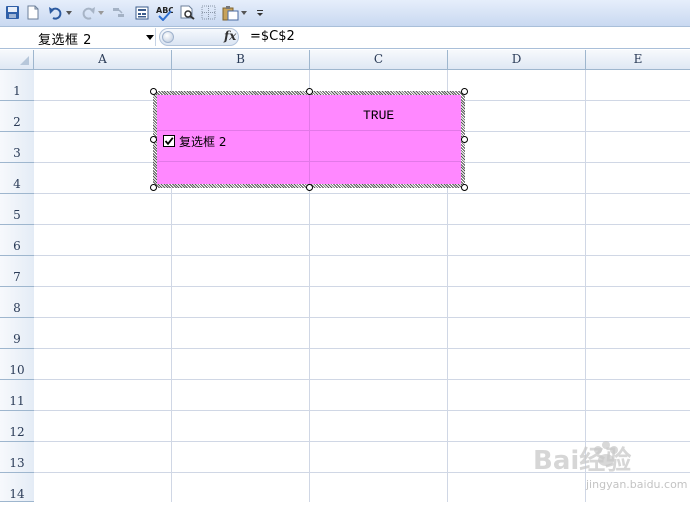  I want to click on svg-text: ABC, so click(164, 10).